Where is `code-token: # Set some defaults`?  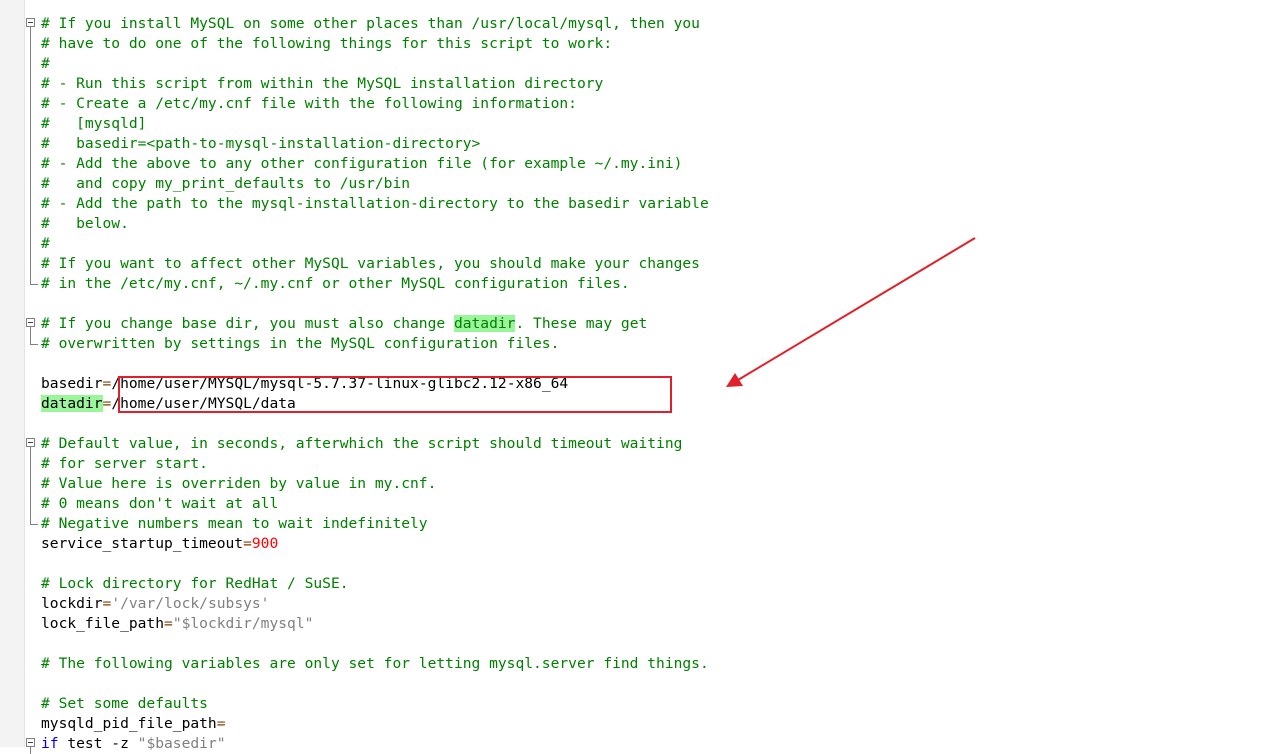 code-token: # Set some defaults is located at coordinates (124, 703).